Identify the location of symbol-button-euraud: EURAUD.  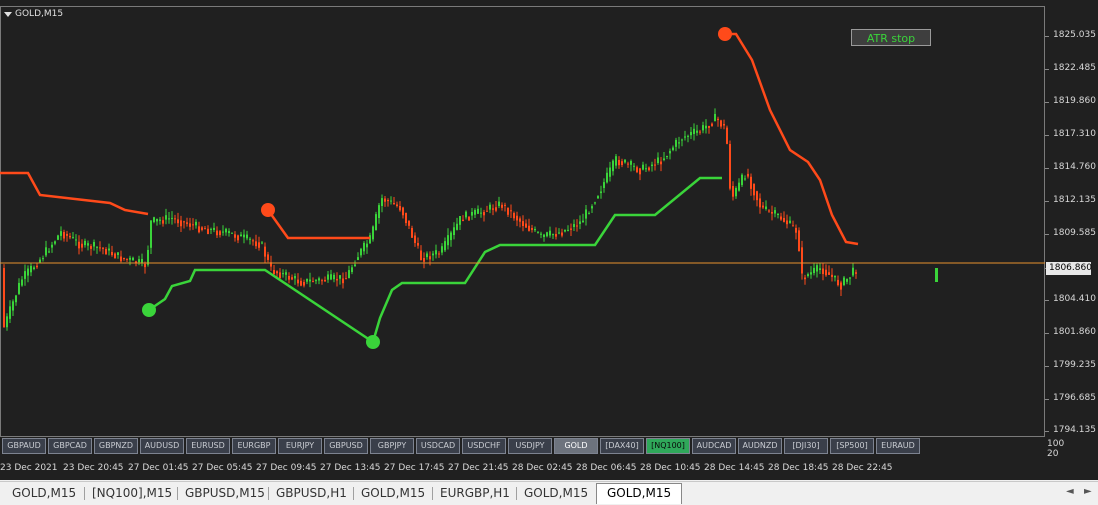
(898, 446).